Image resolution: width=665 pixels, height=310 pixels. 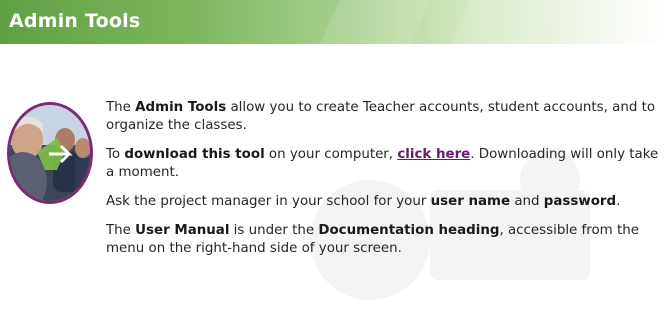 What do you see at coordinates (181, 107) in the screenshot?
I see `bold-text: Admin Tools` at bounding box center [181, 107].